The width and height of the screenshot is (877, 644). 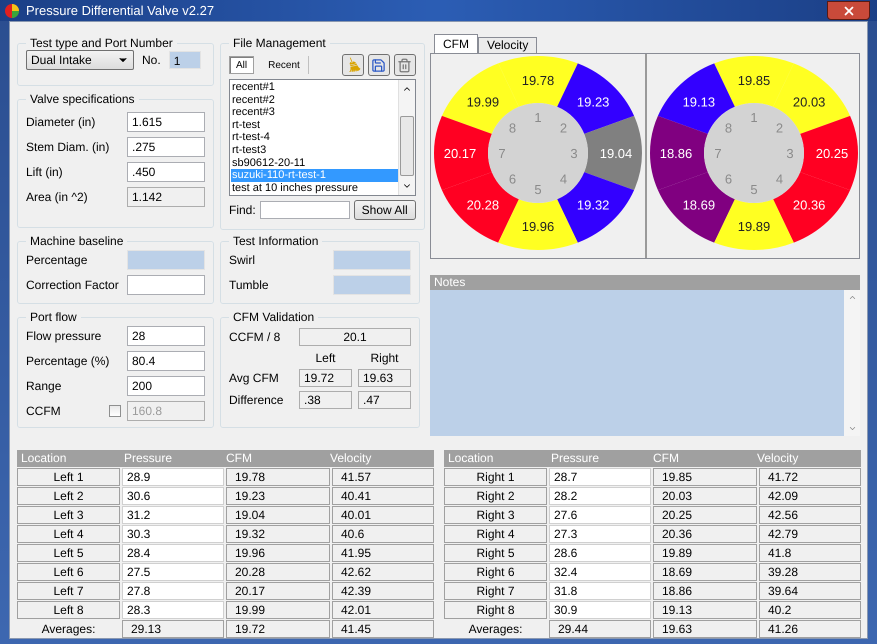 What do you see at coordinates (53, 317) in the screenshot?
I see `group-title: Port flow` at bounding box center [53, 317].